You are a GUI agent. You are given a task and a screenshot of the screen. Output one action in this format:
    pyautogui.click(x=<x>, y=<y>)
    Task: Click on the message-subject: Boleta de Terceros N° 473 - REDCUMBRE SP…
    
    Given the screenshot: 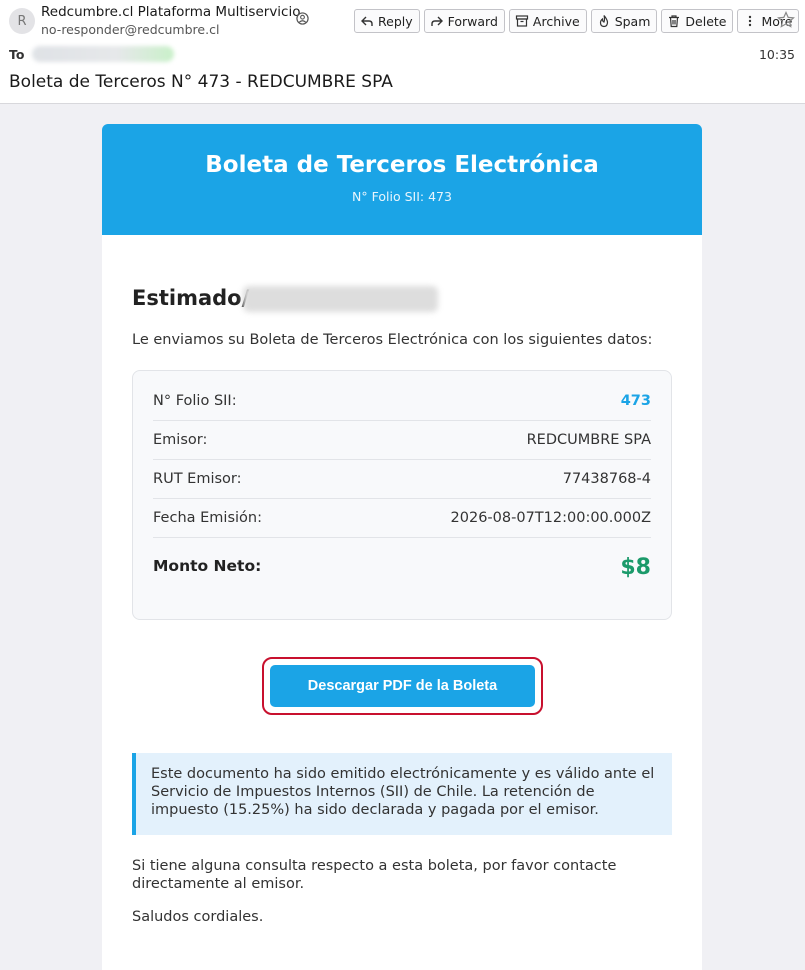 What is the action you would take?
    pyautogui.click(x=201, y=82)
    